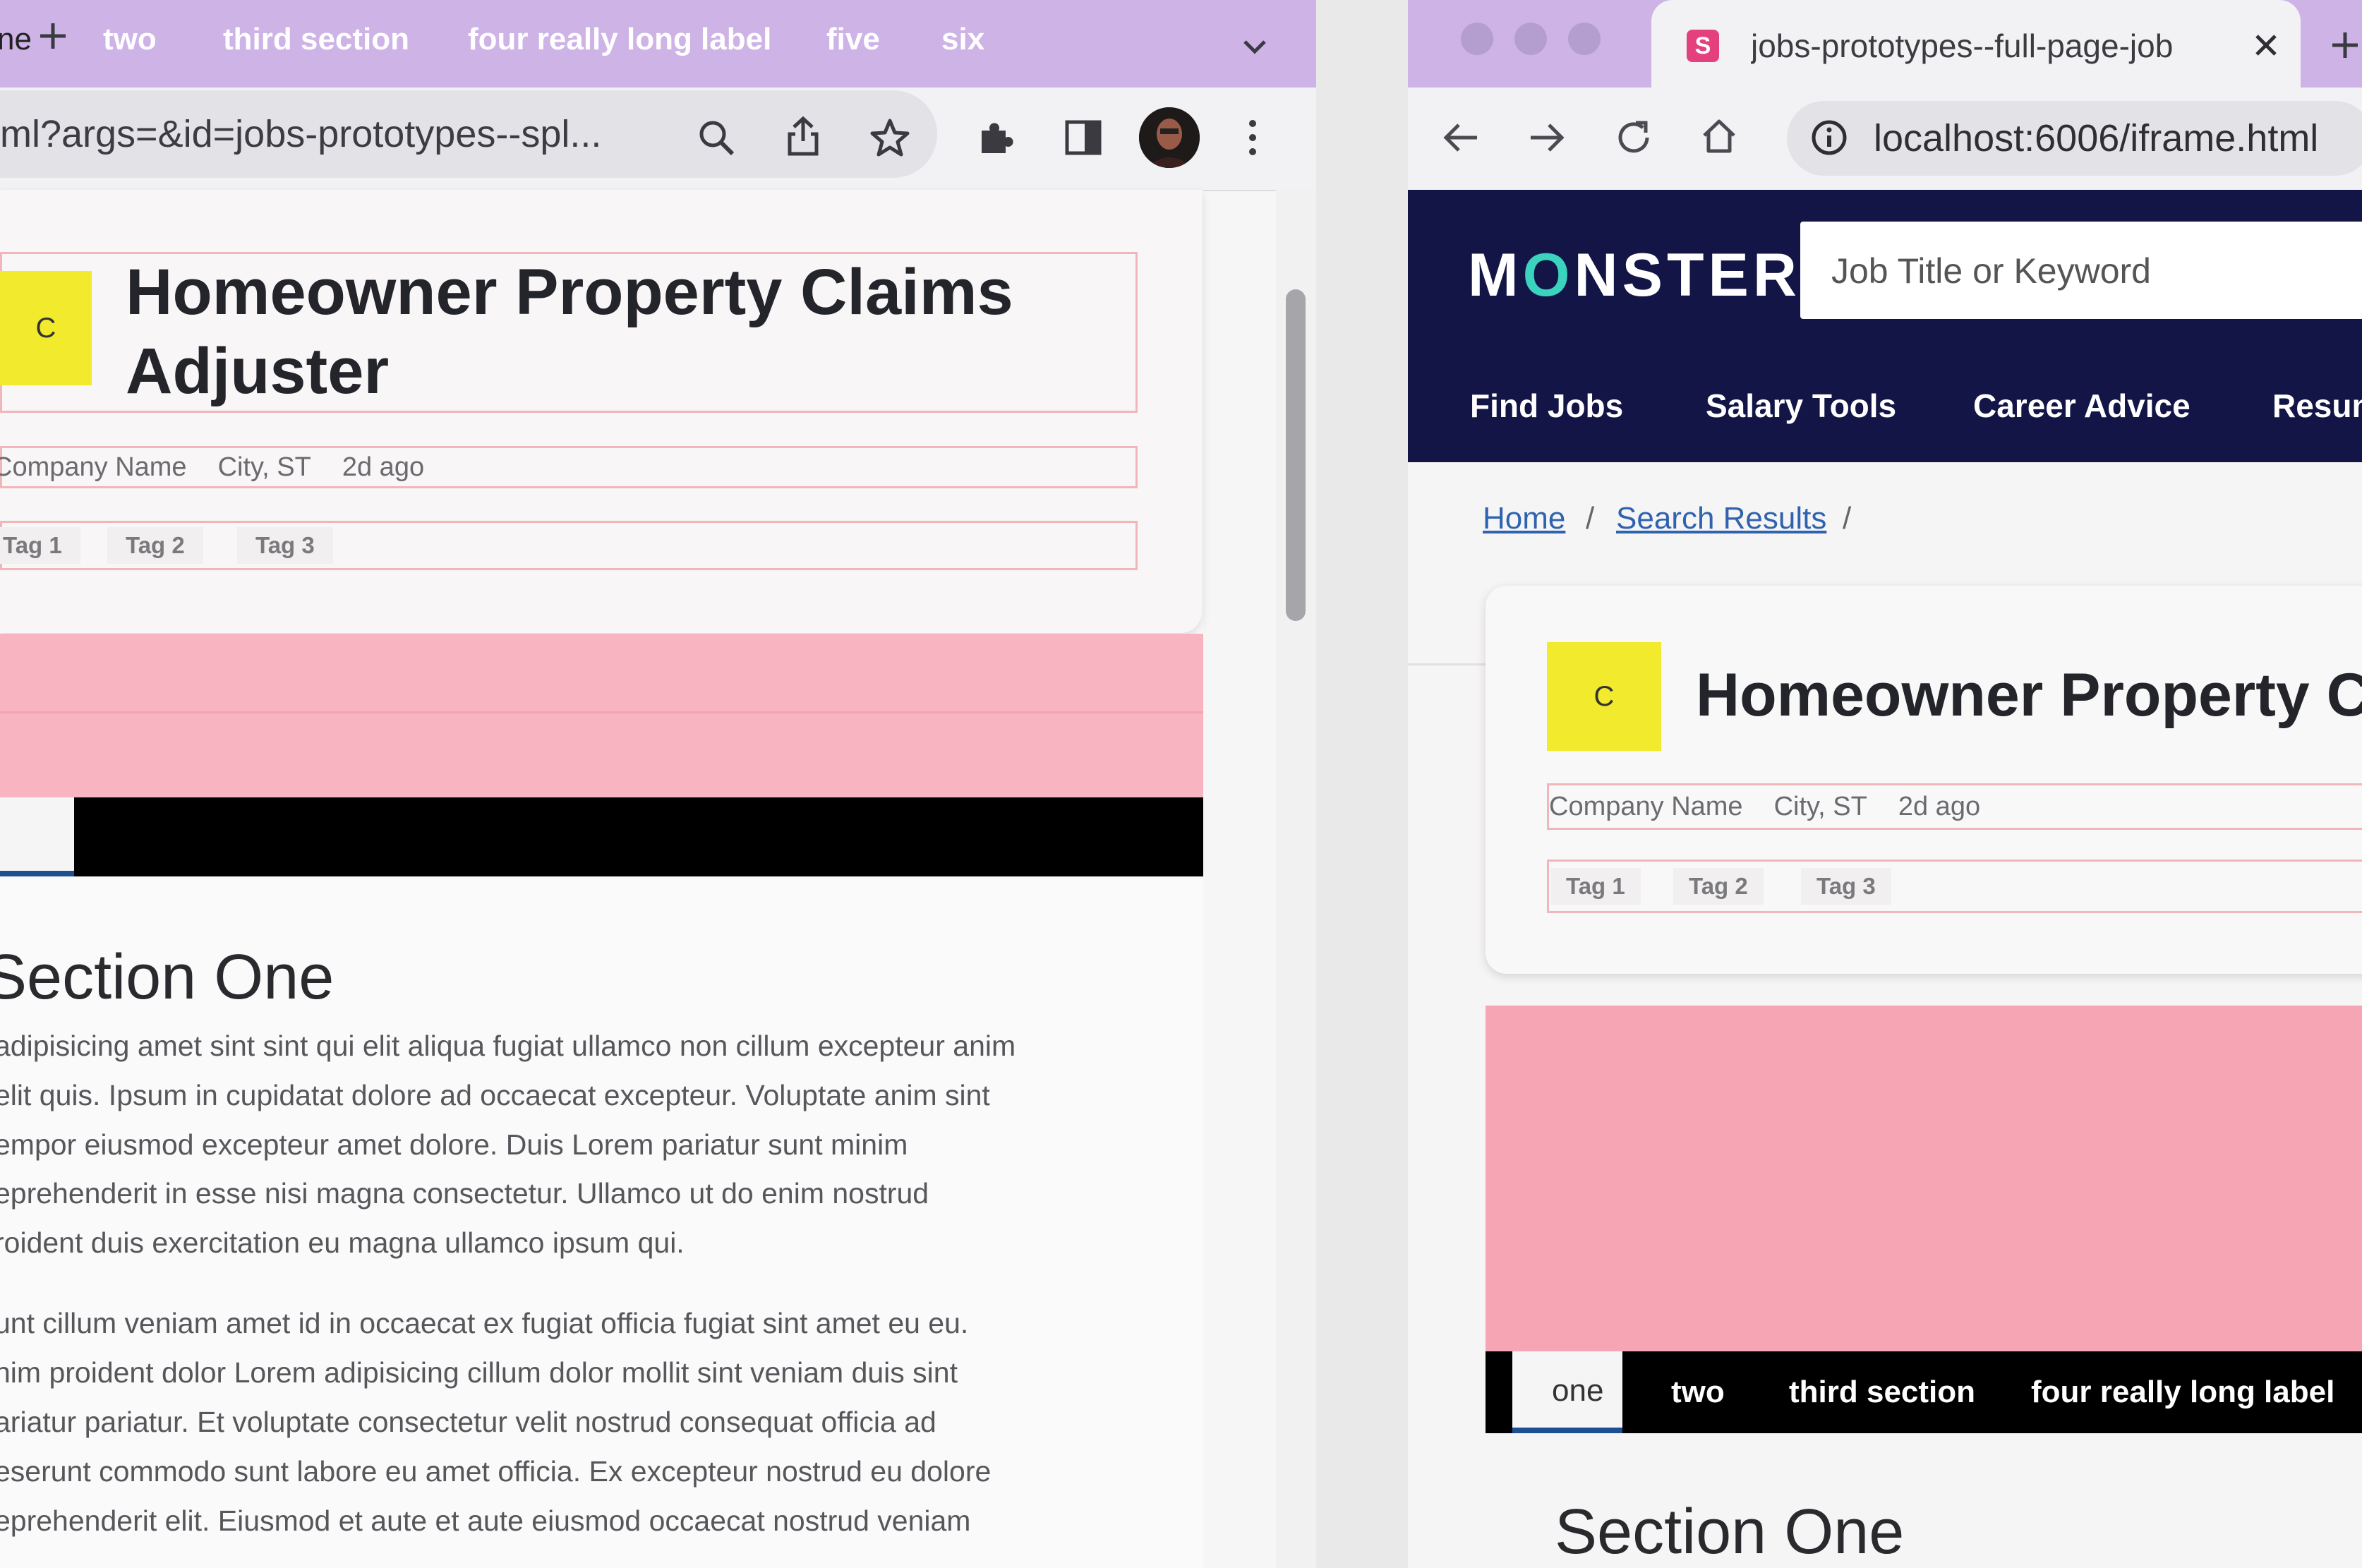 The width and height of the screenshot is (2362, 1568). Describe the element at coordinates (16, 39) in the screenshot. I see `tab-one: ne` at that location.